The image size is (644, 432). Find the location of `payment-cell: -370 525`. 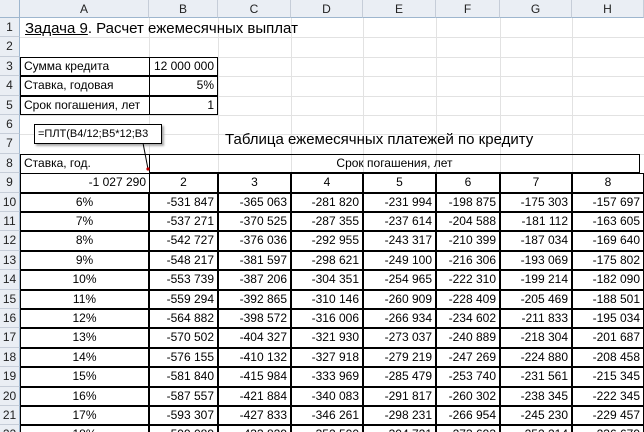

payment-cell: -370 525 is located at coordinates (254, 222).